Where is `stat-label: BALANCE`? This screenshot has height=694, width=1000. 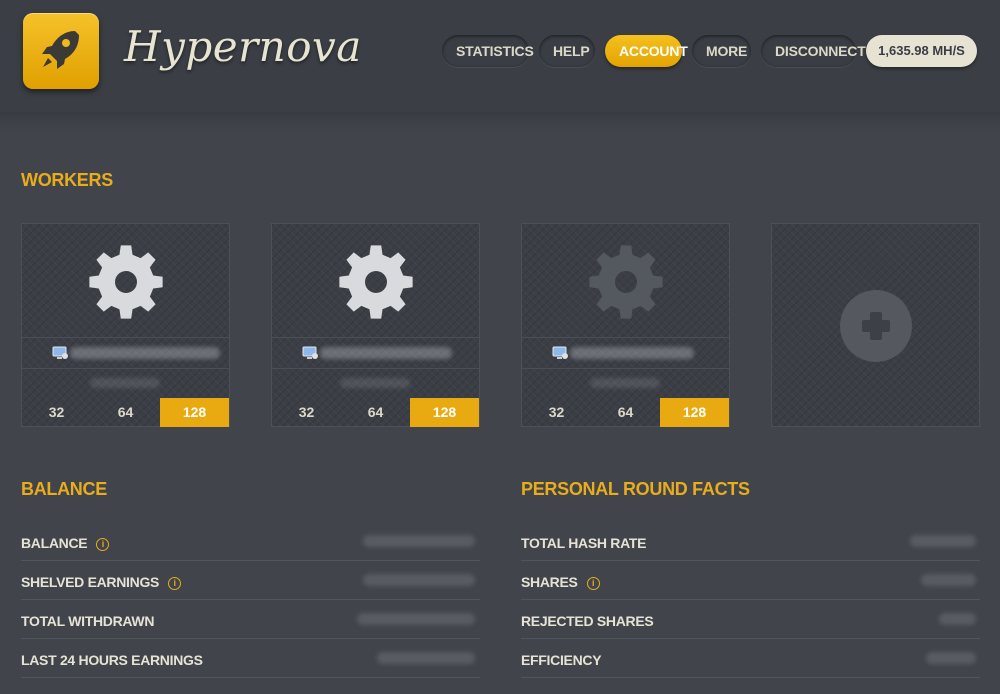 stat-label: BALANCE is located at coordinates (54, 543).